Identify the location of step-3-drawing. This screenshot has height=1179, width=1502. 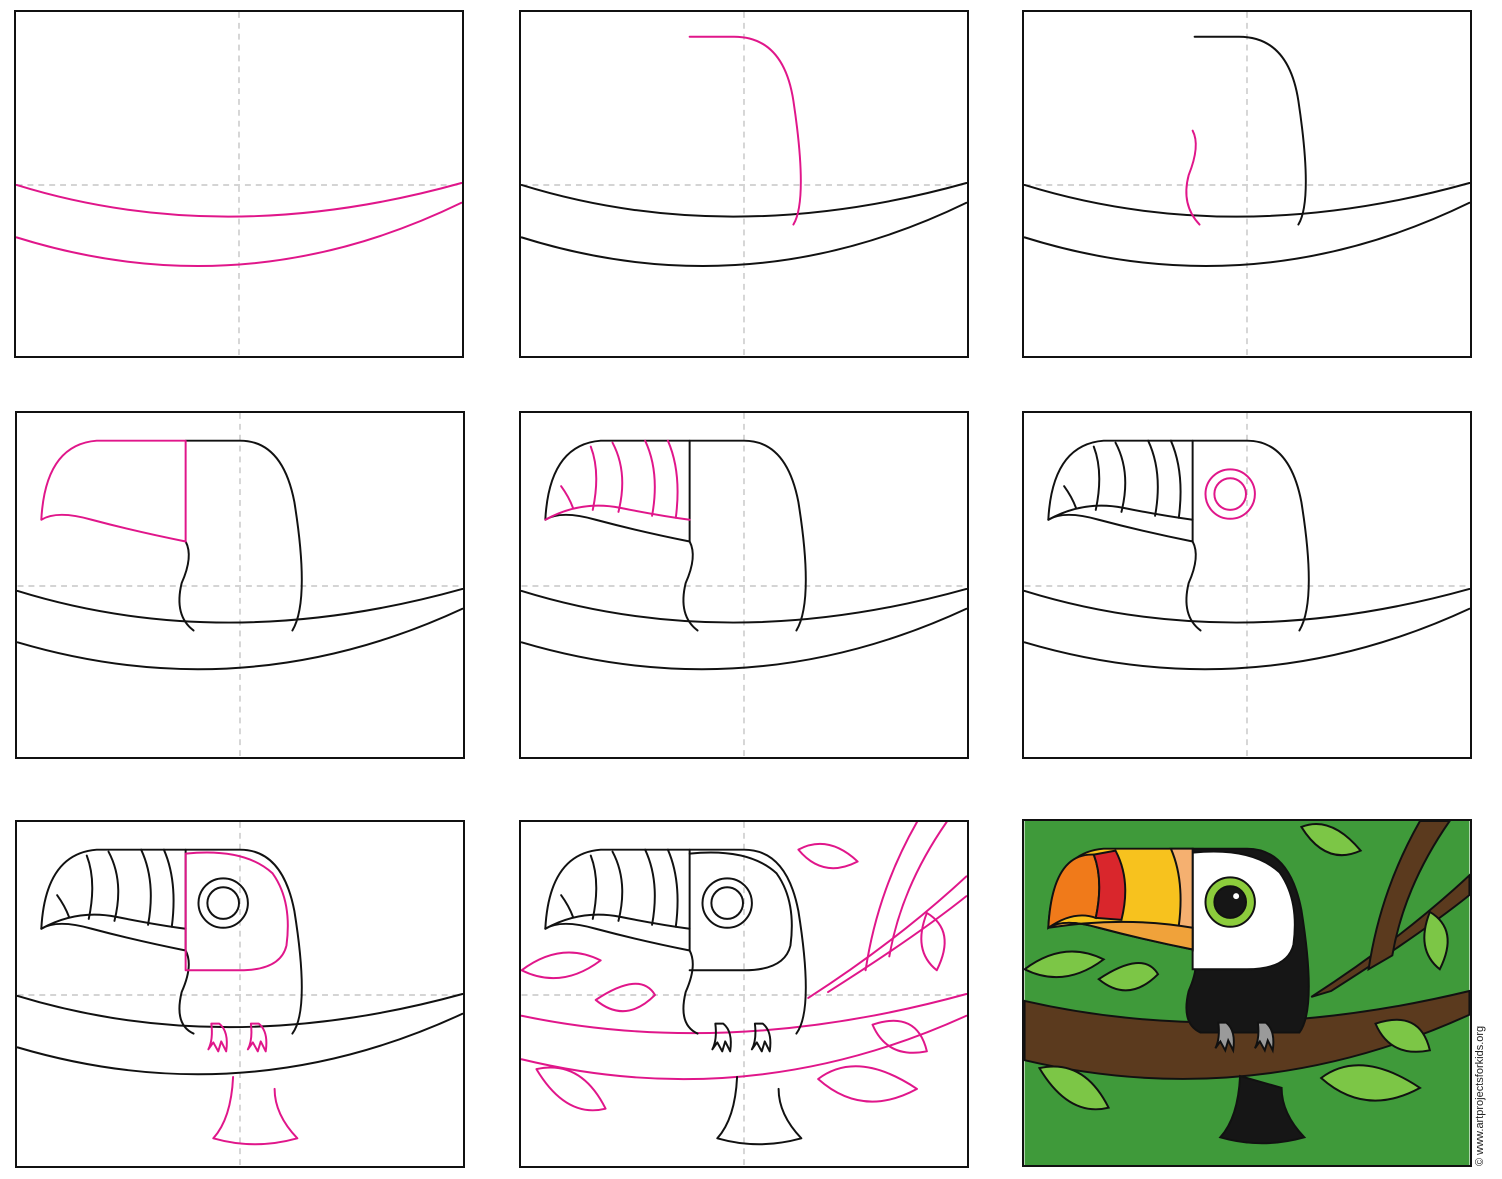
(1247, 184).